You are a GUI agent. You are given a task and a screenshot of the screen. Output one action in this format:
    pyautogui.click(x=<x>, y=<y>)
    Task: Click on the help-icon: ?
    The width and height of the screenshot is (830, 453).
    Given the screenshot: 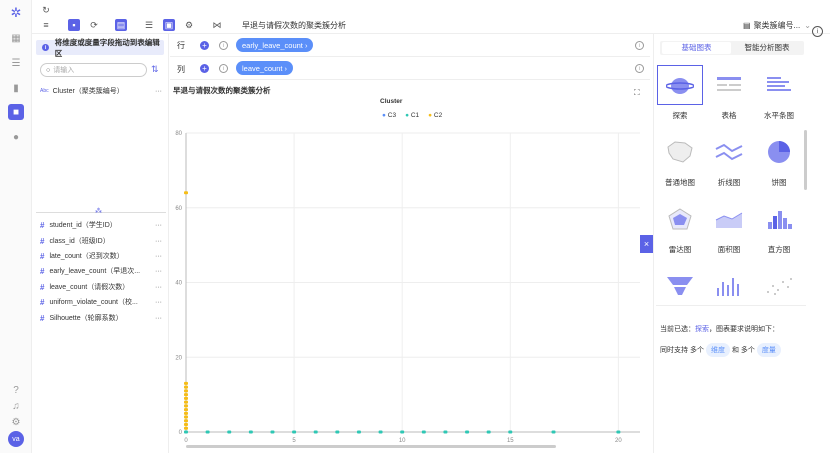 What is the action you would take?
    pyautogui.click(x=16, y=390)
    